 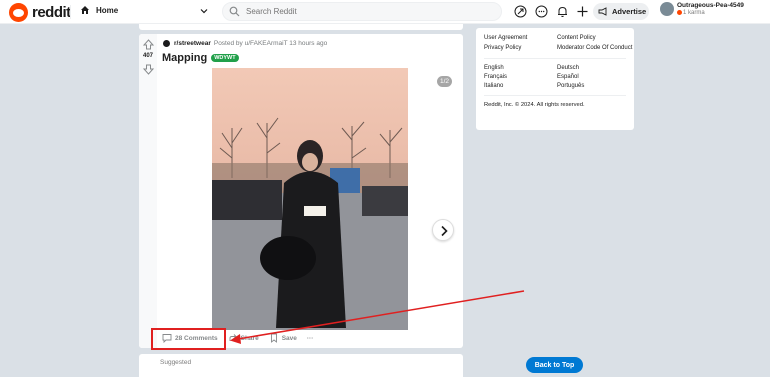 What do you see at coordinates (595, 68) in the screenshot?
I see `lang-deutsch: Deutsch` at bounding box center [595, 68].